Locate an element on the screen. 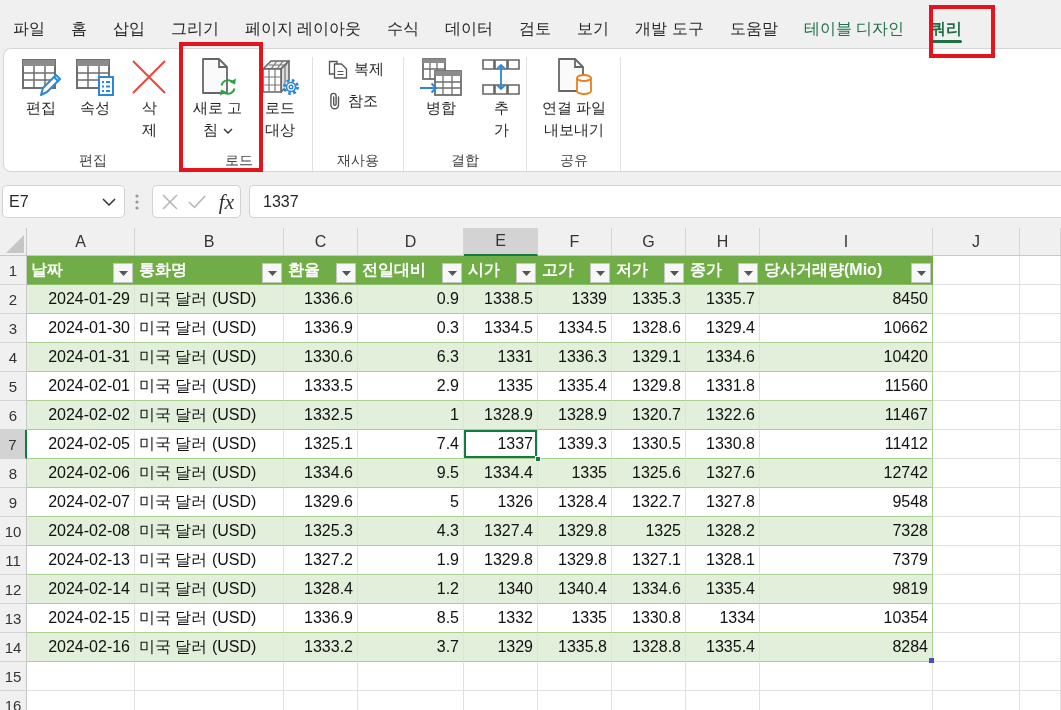  table-cell: 1326 is located at coordinates (501, 502).